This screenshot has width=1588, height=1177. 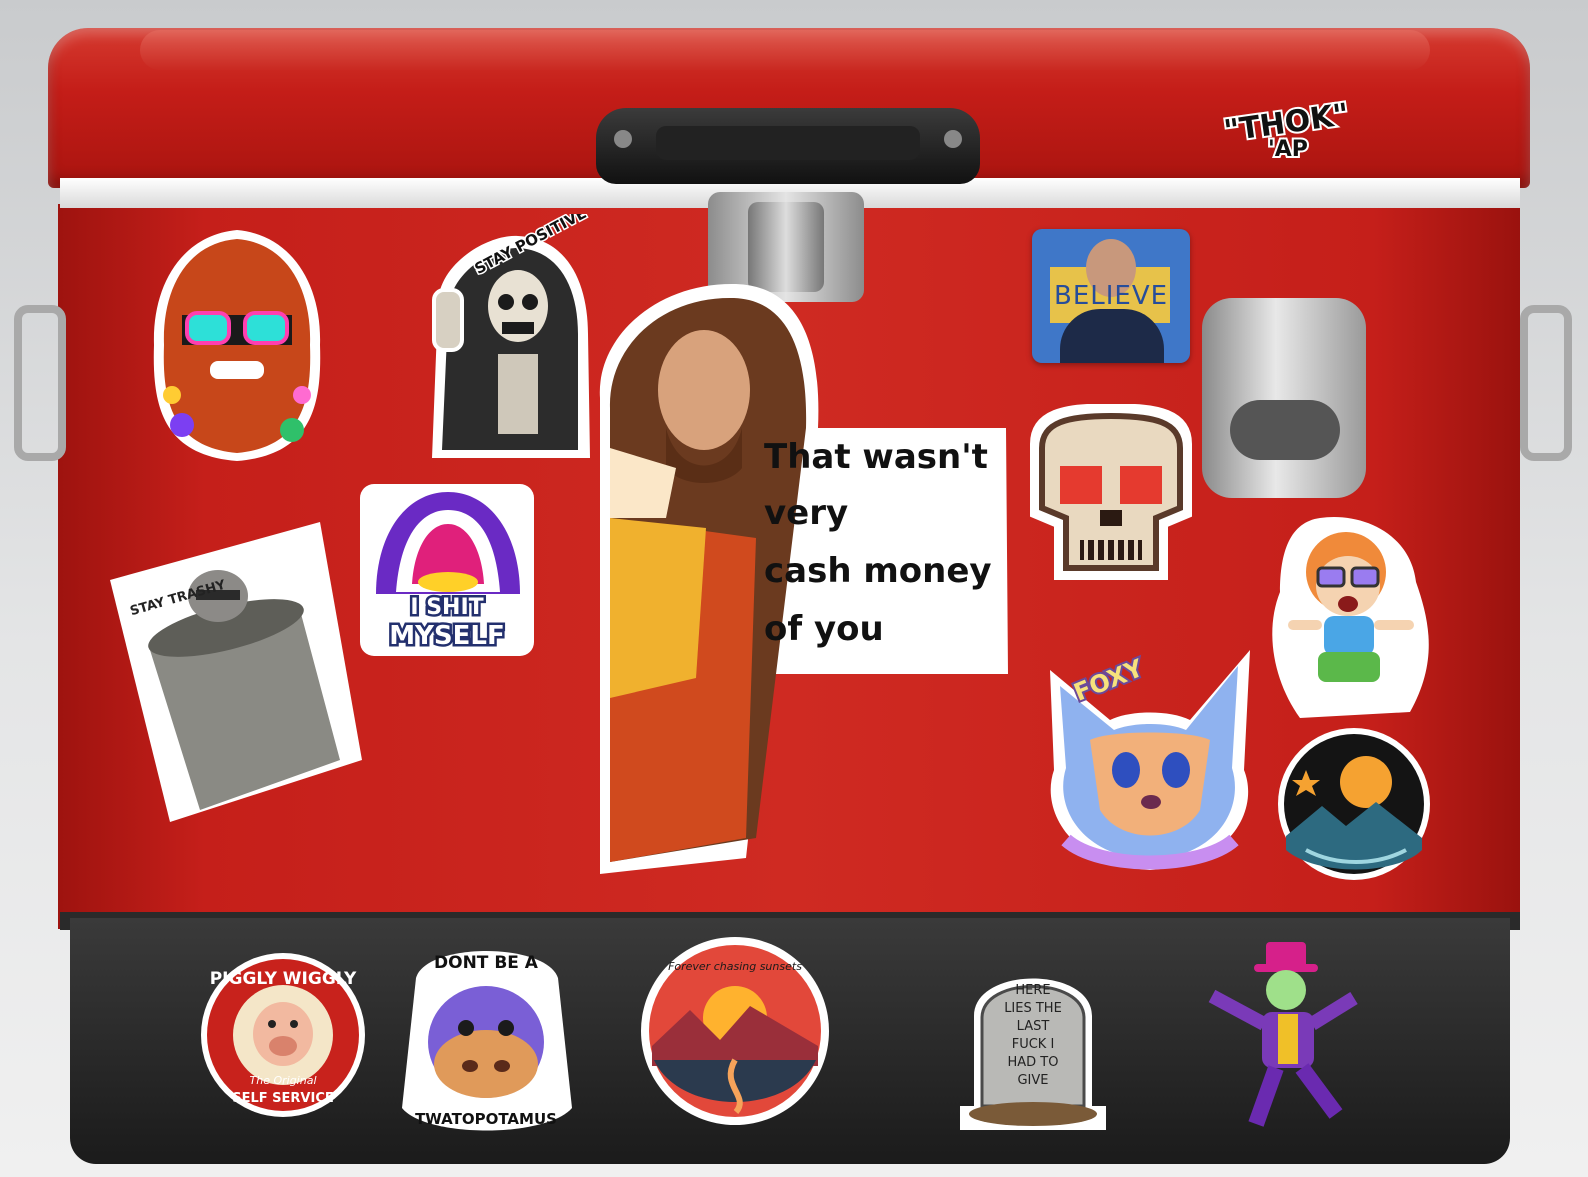 What do you see at coordinates (283, 1035) in the screenshot?
I see `piggly-wiggly-sticker: PIGGLY WIGGLY The Original SELF SERVICE` at bounding box center [283, 1035].